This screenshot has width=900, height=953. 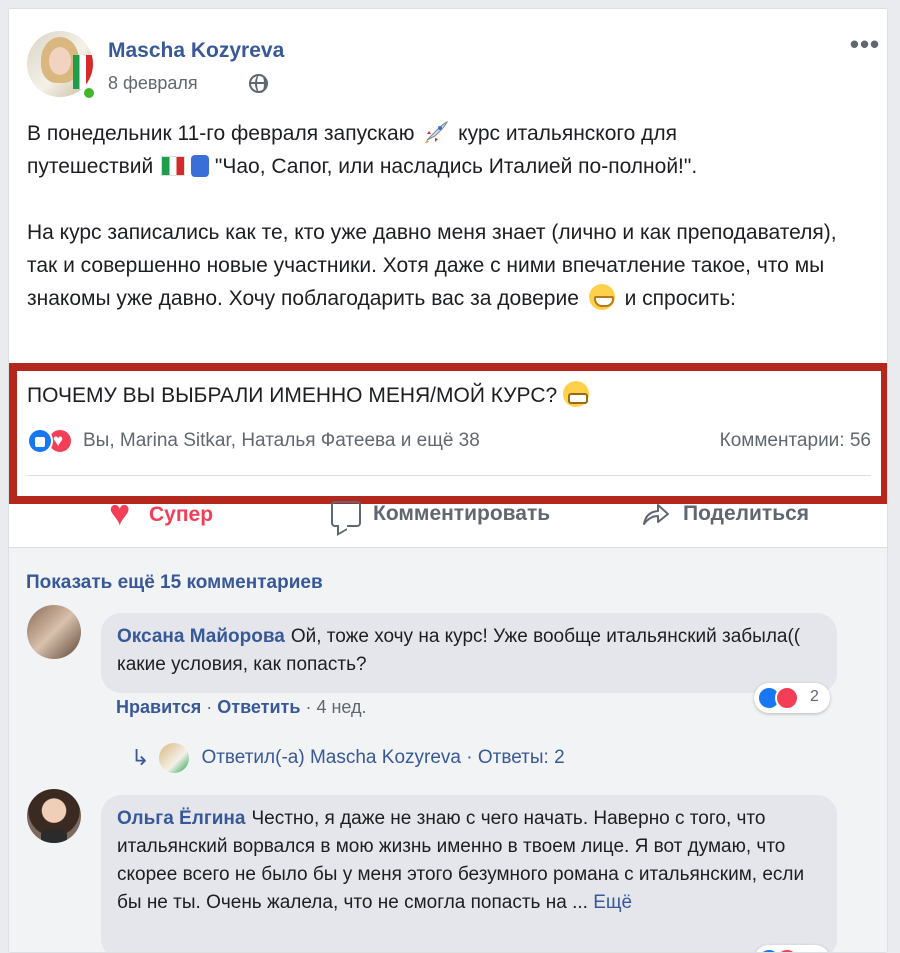 I want to click on action-bar: Супер Комментировать Поделиться, so click(x=448, y=515).